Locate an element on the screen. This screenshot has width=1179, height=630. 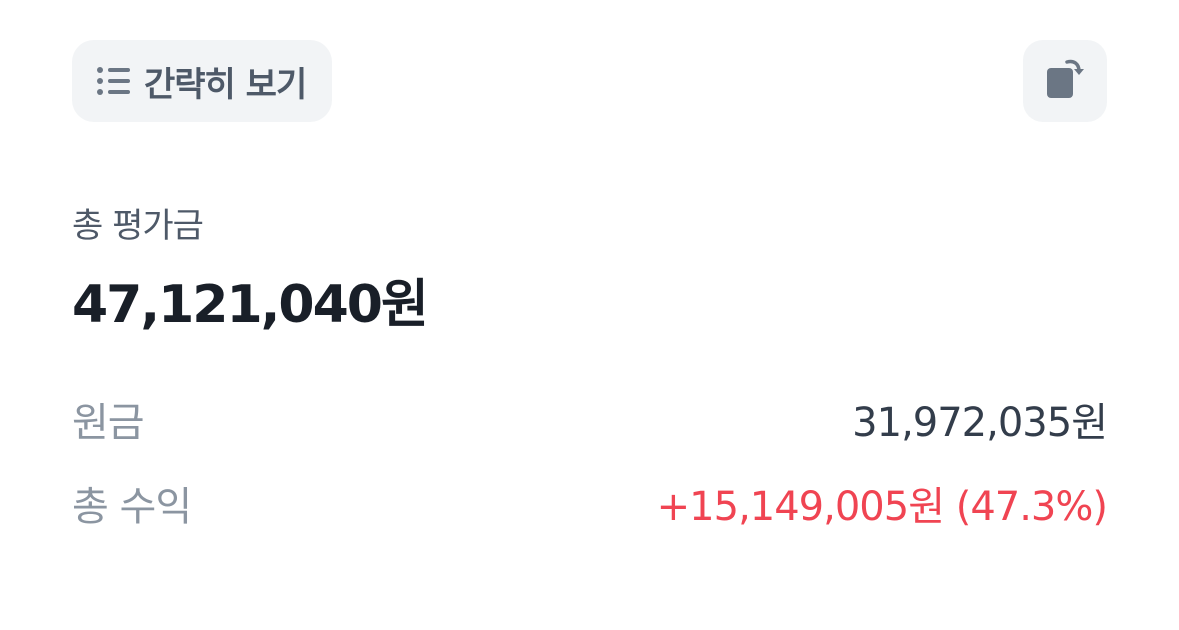
list-icon is located at coordinates (115, 81).